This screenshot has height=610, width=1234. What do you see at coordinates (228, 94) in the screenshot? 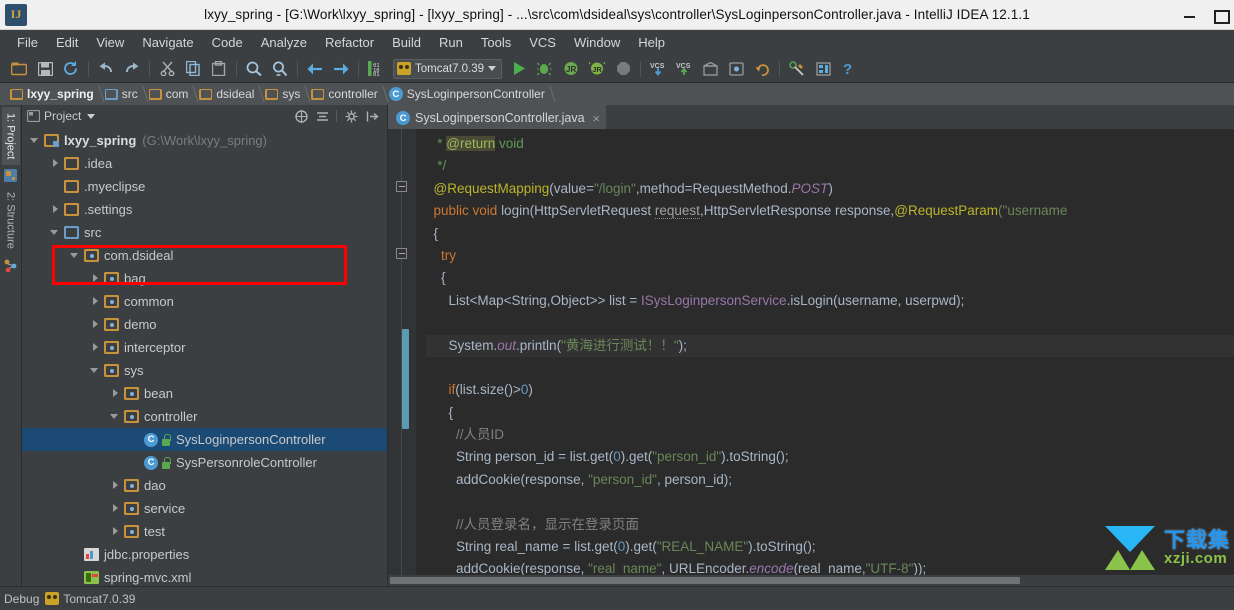
I see `breadcrumb-item-dsideal: dsideal` at bounding box center [228, 94].